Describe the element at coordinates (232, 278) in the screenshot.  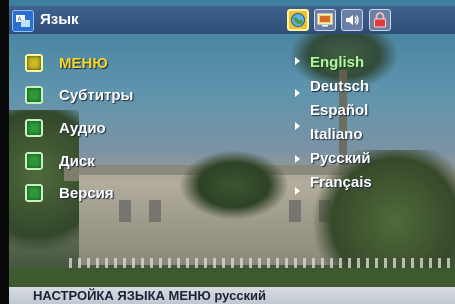
I see `lawn` at that location.